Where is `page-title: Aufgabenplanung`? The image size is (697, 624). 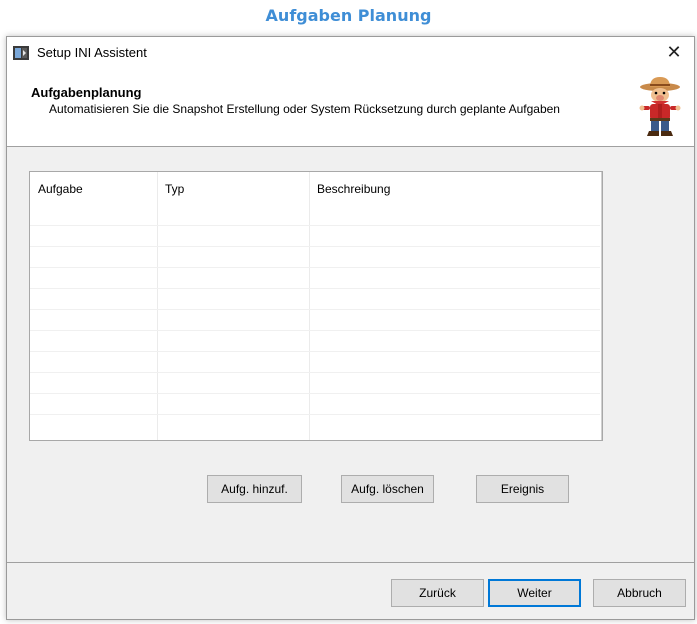
page-title: Aufgabenplanung is located at coordinates (86, 92).